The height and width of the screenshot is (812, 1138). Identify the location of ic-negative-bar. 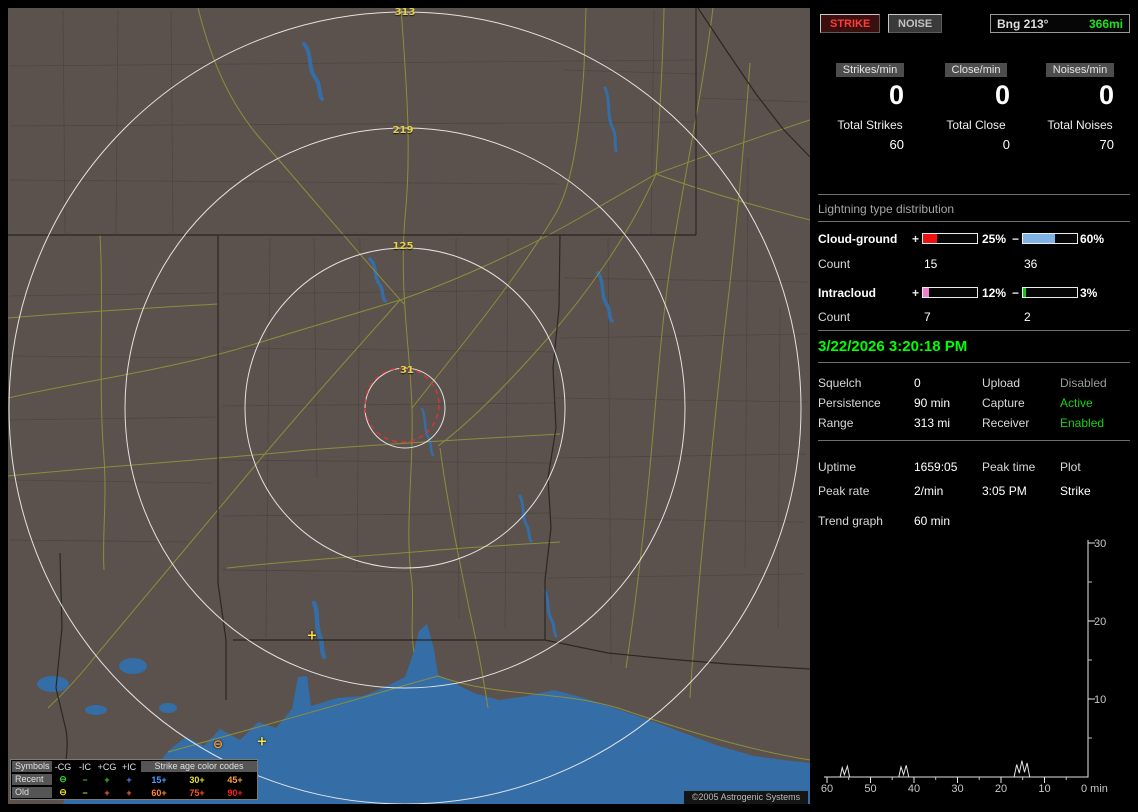
(1050, 292).